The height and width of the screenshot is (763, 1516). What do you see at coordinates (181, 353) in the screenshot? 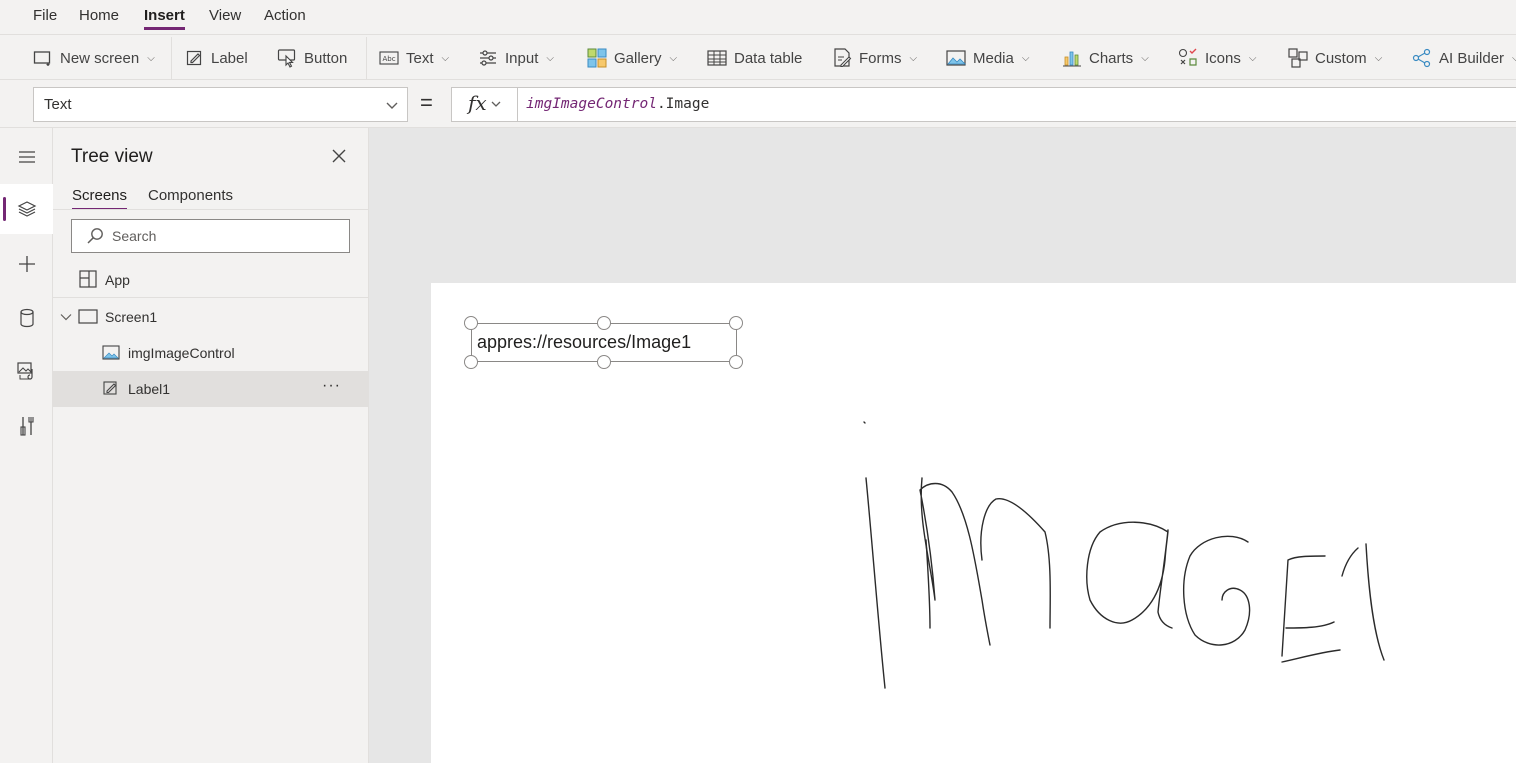
I see `tree-node-imgimagecontrol-label: imgImageControl` at bounding box center [181, 353].